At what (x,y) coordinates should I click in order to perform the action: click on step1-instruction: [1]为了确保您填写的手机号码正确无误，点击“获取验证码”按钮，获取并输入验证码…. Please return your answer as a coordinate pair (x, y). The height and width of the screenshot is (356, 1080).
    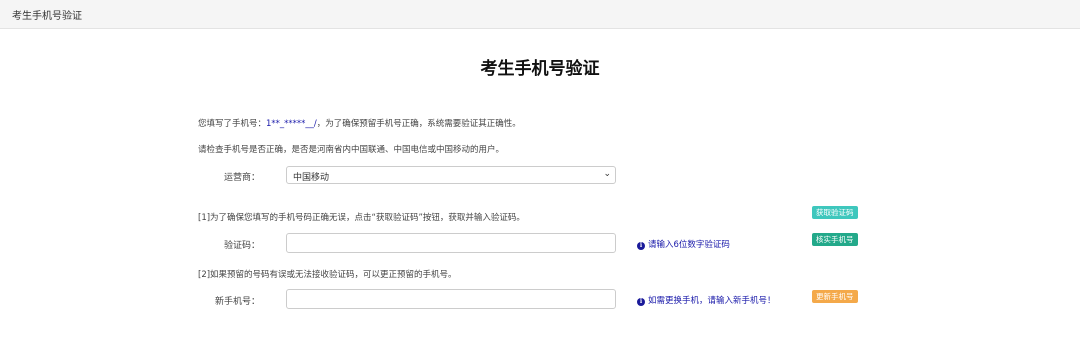
    Looking at the image, I should click on (361, 218).